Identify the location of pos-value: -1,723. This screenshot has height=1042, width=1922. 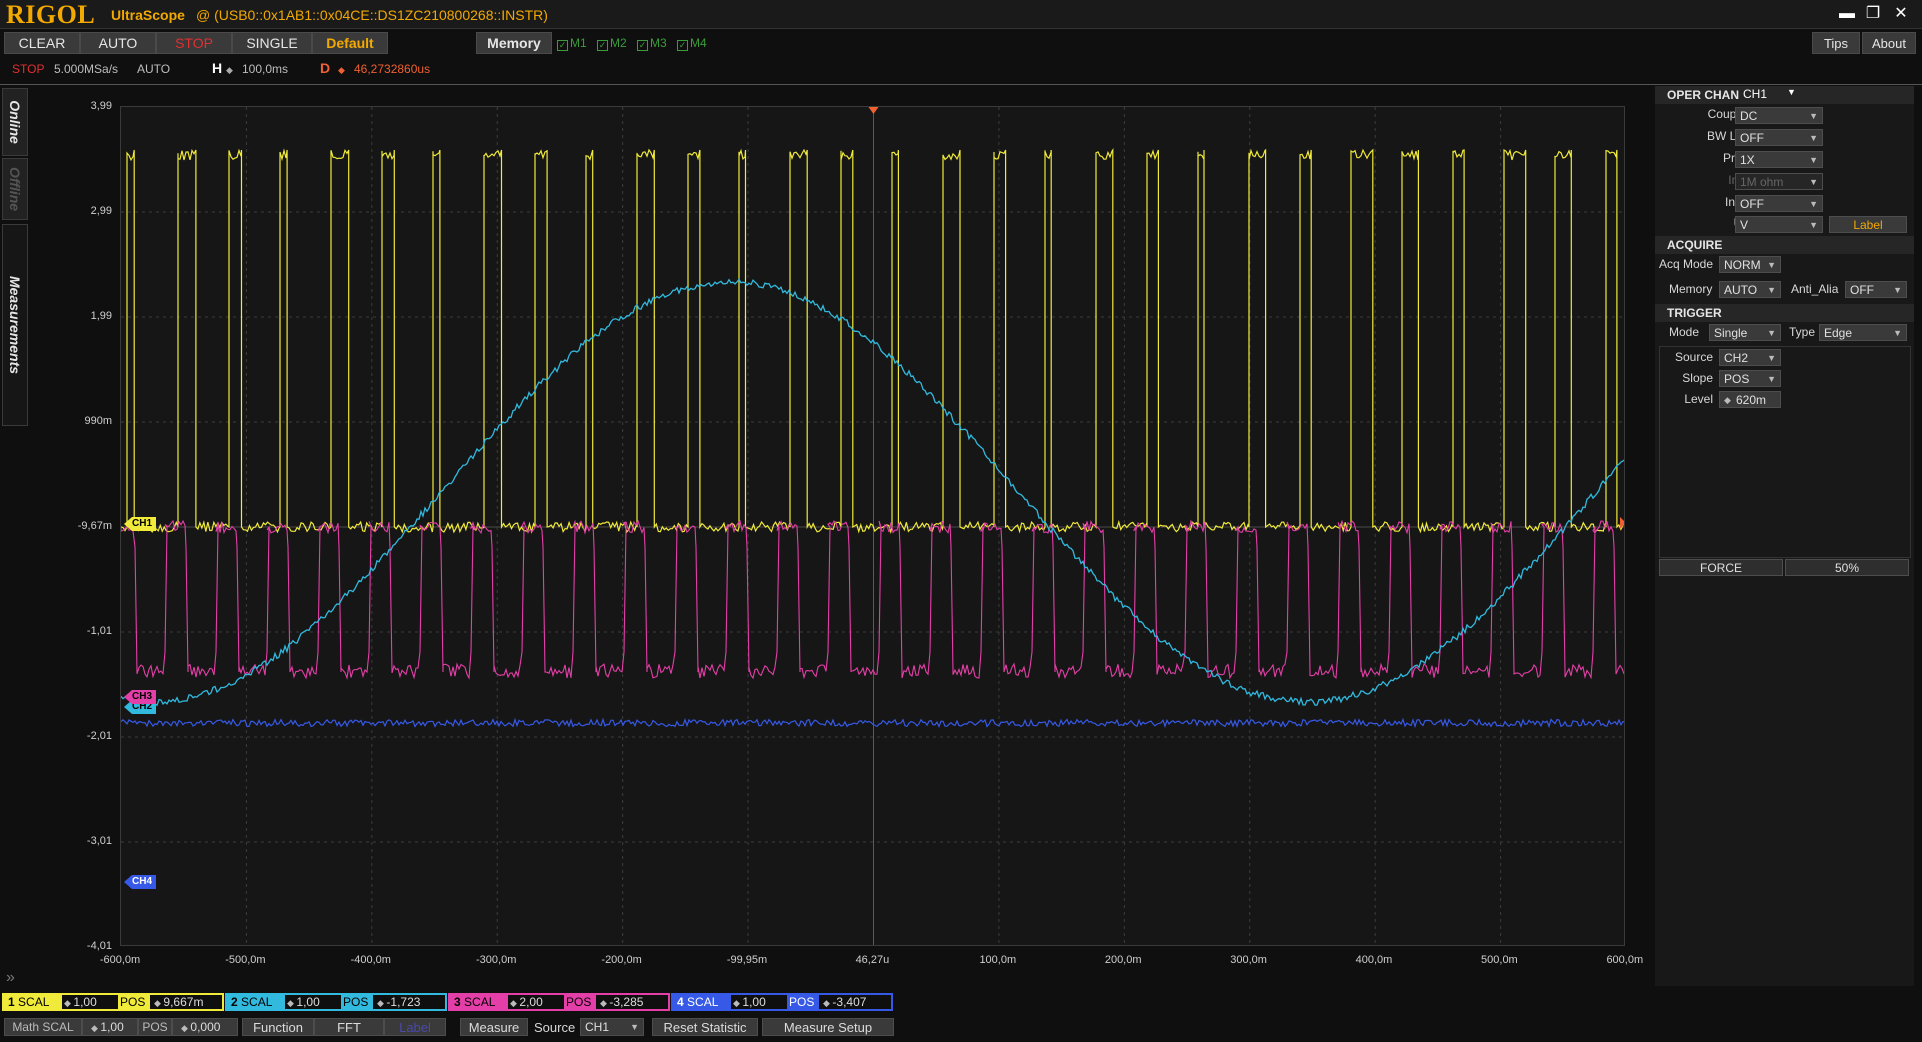
(403, 1002).